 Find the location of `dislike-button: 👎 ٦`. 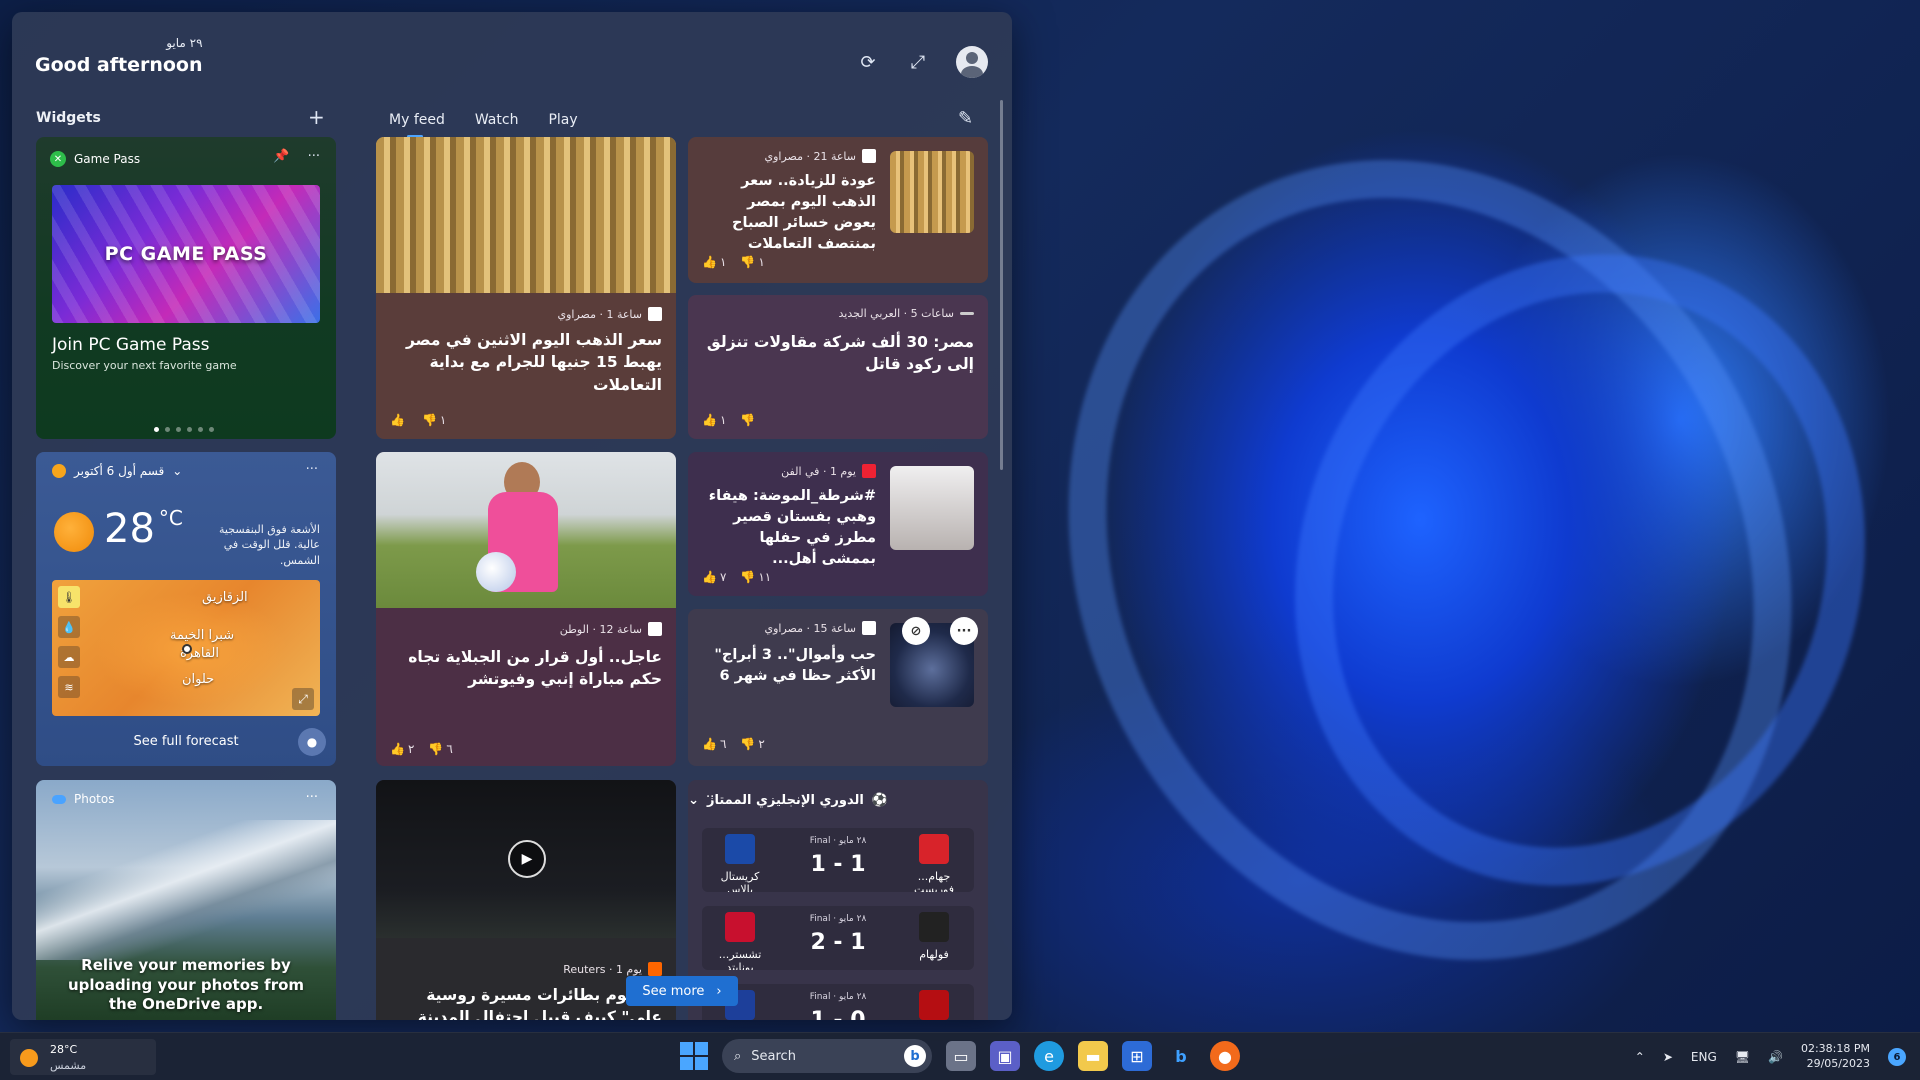

dislike-button: 👎 ٦ is located at coordinates (440, 749).